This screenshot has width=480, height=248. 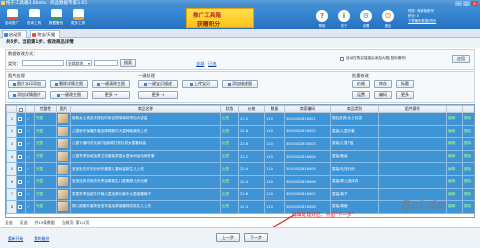 I want to click on image-op-clear-main: 一键清除主图, so click(x=111, y=84).